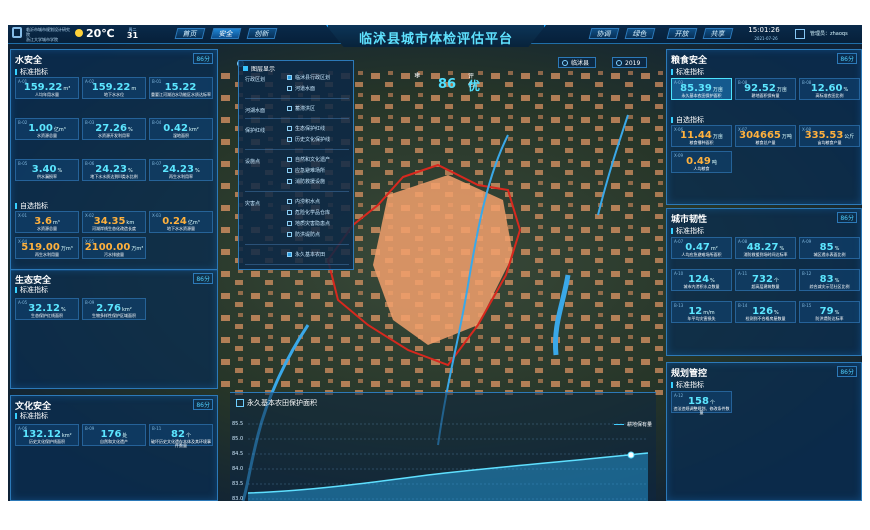 The height and width of the screenshot is (530, 870). Describe the element at coordinates (630, 62) in the screenshot. I see `year-select: 2019` at that location.